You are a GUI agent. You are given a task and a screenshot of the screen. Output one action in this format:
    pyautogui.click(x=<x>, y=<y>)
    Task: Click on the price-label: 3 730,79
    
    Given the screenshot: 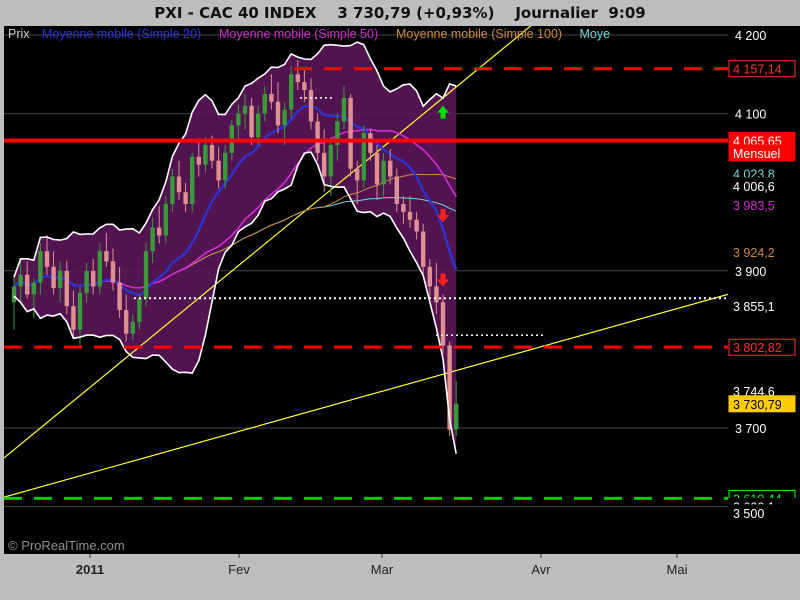 What is the action you would take?
    pyautogui.click(x=762, y=404)
    